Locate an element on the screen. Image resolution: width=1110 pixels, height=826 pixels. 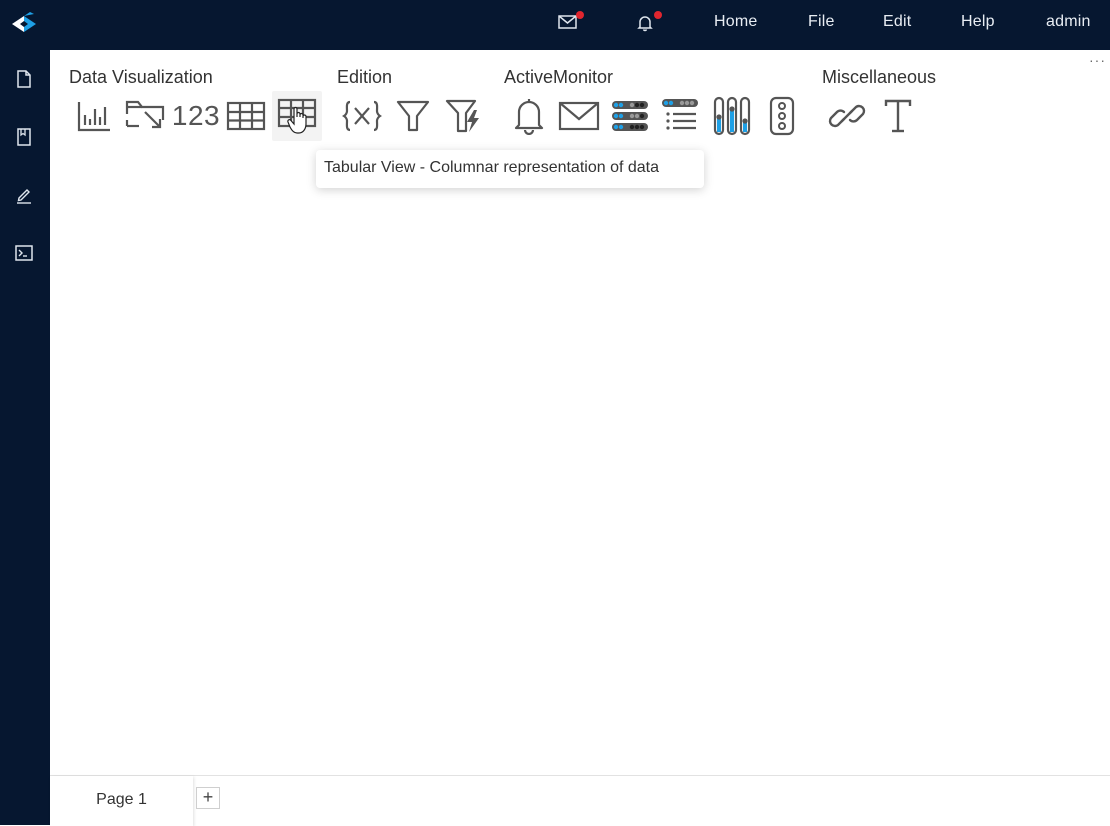
tabular-view-tool is located at coordinates (297, 116).